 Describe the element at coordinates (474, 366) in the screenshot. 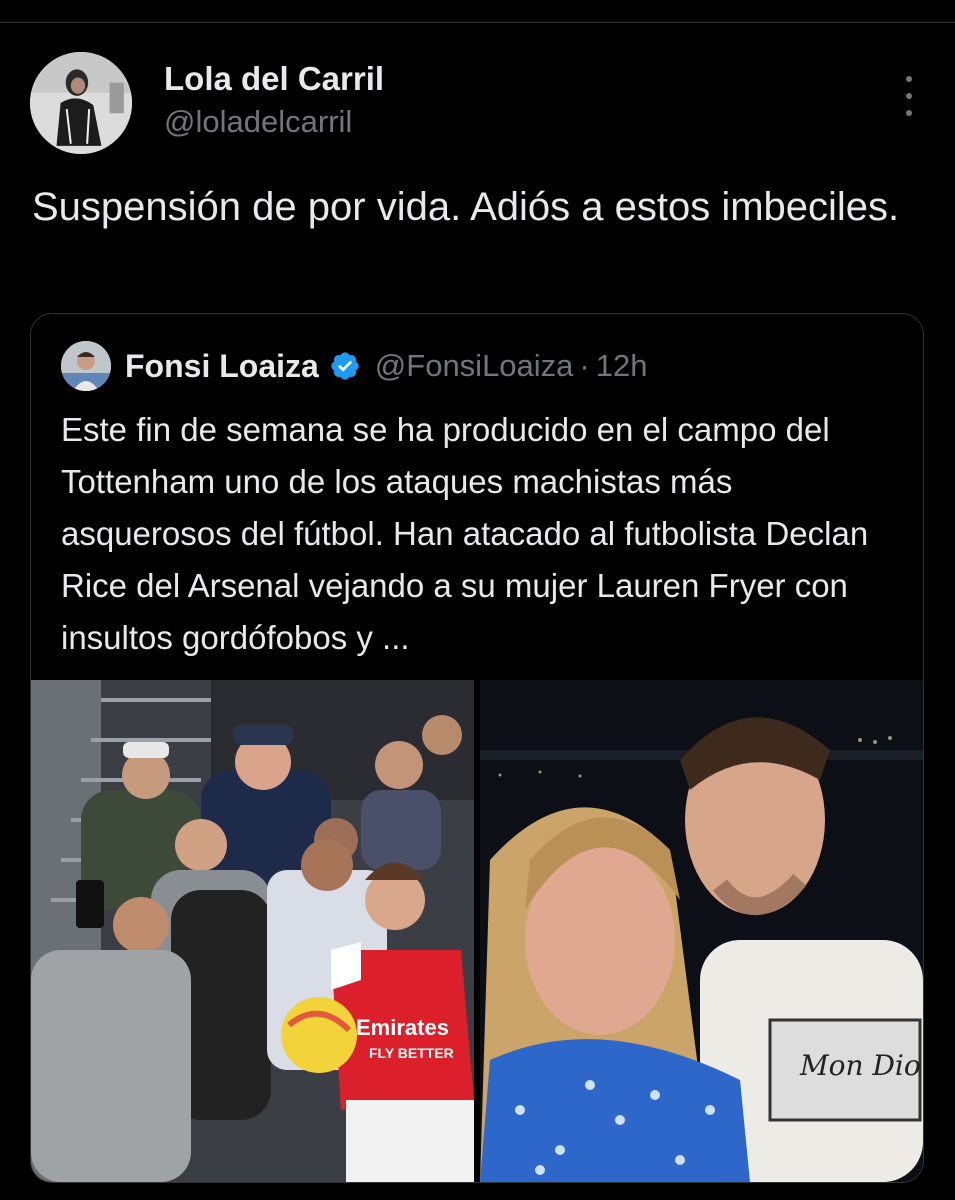

I see `quoted-author-handle: @FonsiLoaiza` at that location.